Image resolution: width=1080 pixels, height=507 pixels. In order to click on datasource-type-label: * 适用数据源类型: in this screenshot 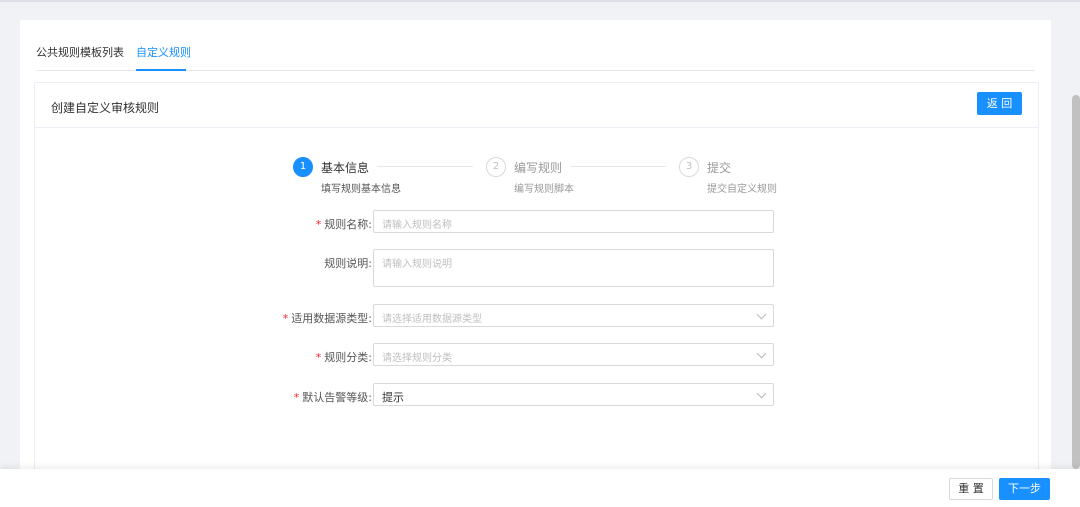, I will do `click(327, 318)`.